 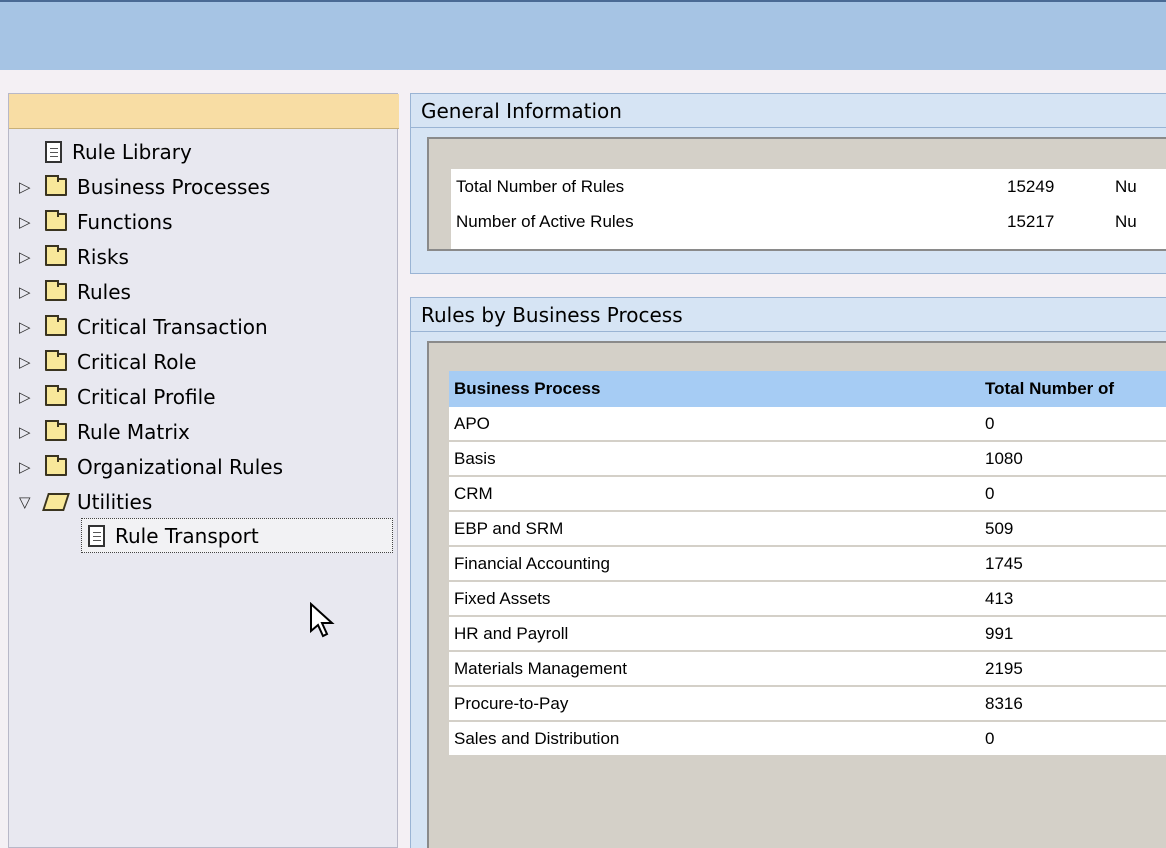 What do you see at coordinates (807, 528) in the screenshot?
I see `table-row: EBP and SRM 509` at bounding box center [807, 528].